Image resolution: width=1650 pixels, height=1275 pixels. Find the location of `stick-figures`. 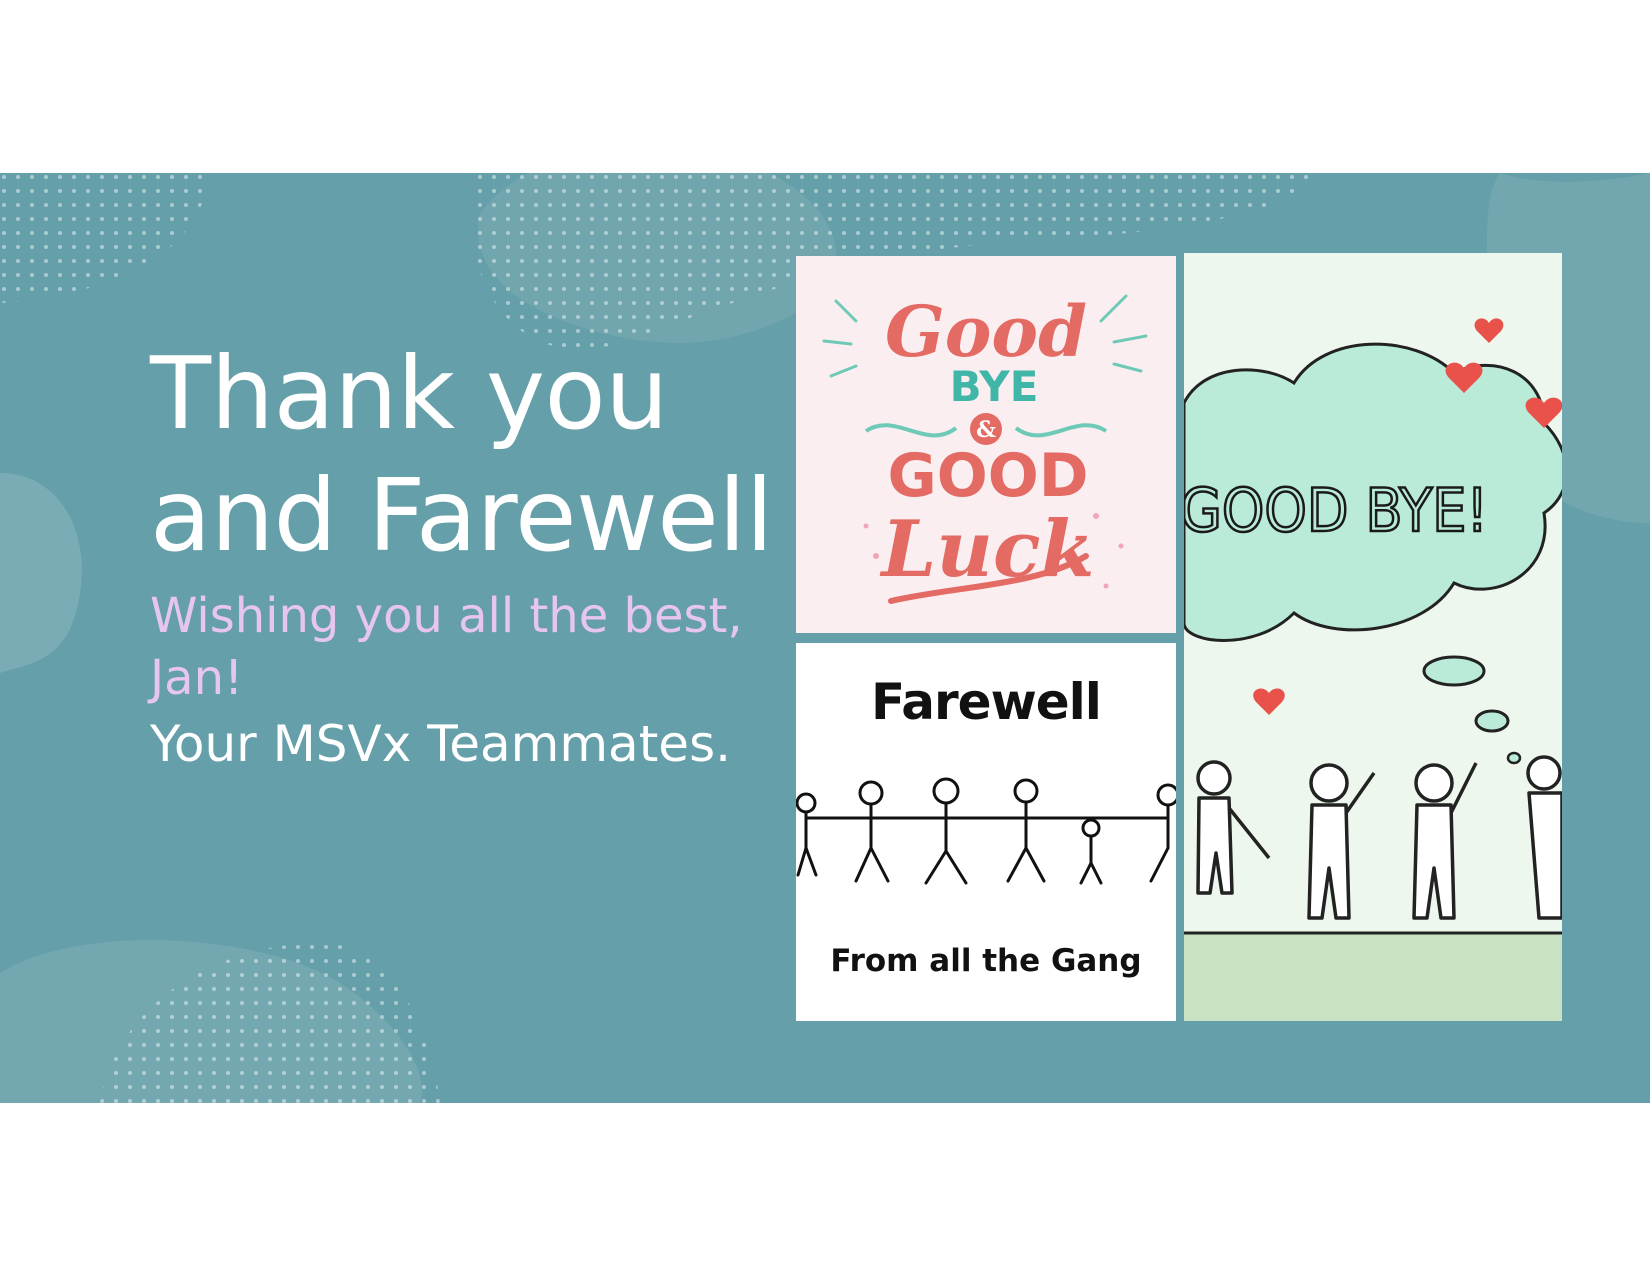

stick-figures is located at coordinates (986, 831).